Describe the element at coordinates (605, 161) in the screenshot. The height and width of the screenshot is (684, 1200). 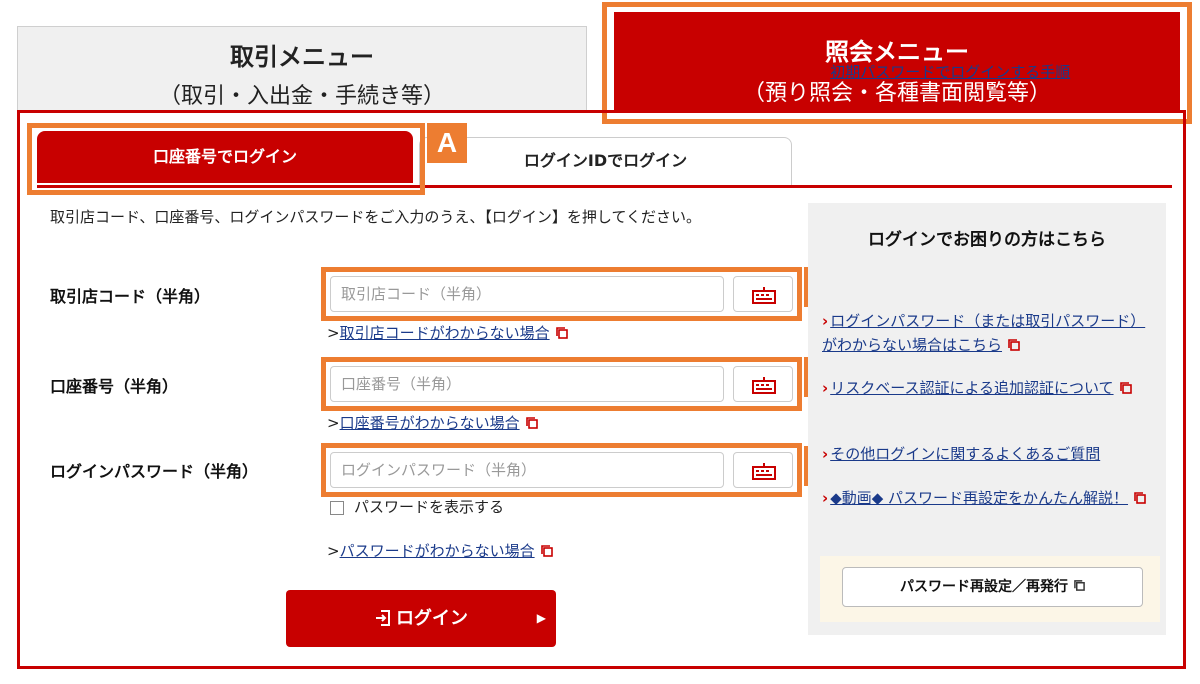
I see `tab-loginid-login: ログインIDでログイン` at that location.